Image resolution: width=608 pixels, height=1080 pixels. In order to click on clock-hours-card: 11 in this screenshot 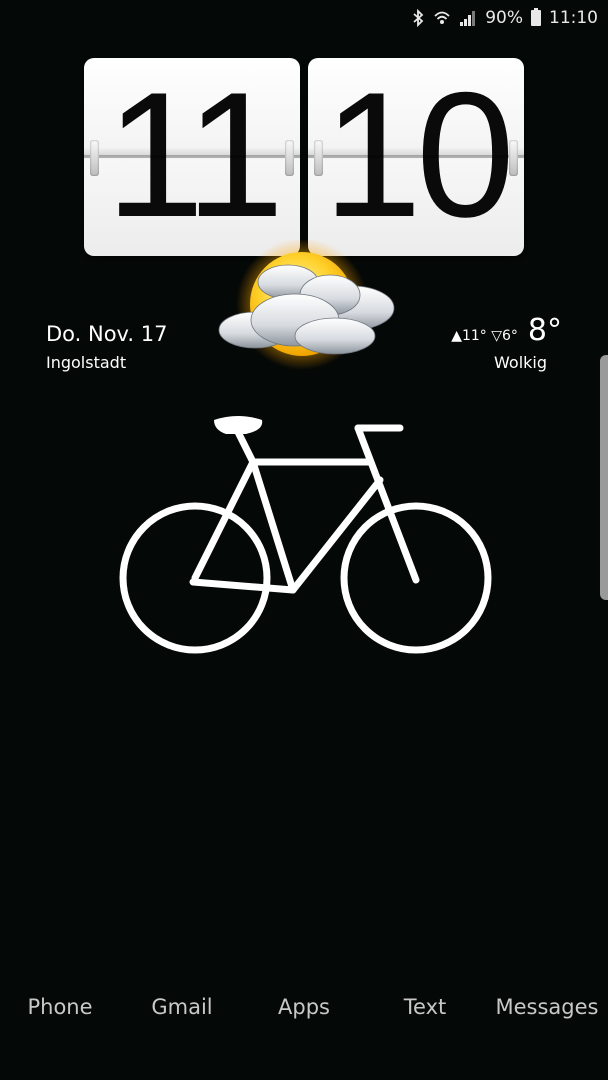, I will do `click(192, 157)`.